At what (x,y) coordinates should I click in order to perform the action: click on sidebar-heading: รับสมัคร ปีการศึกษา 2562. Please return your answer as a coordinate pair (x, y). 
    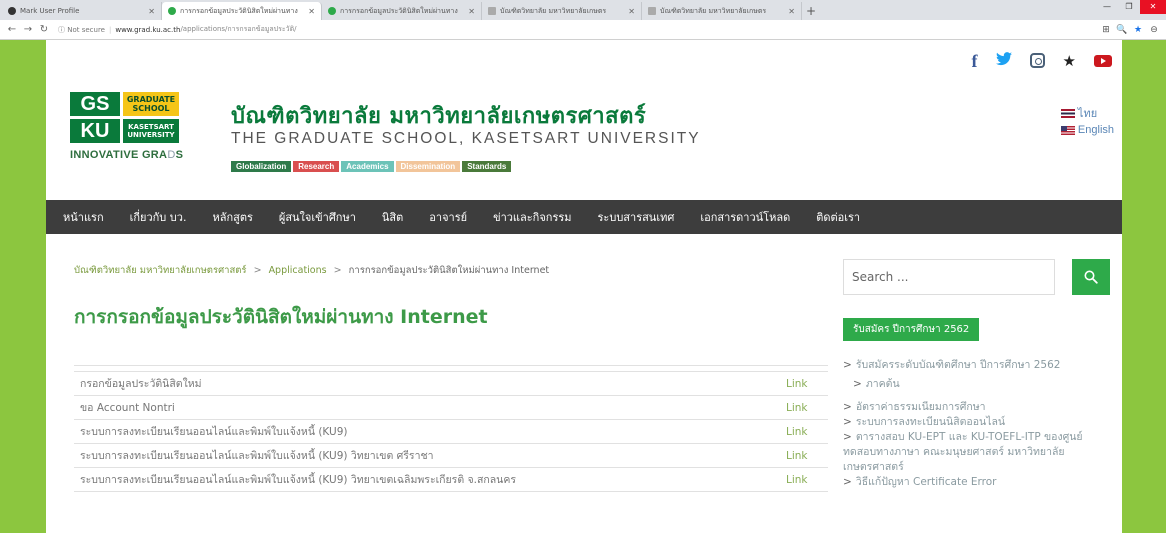
    Looking at the image, I should click on (911, 329).